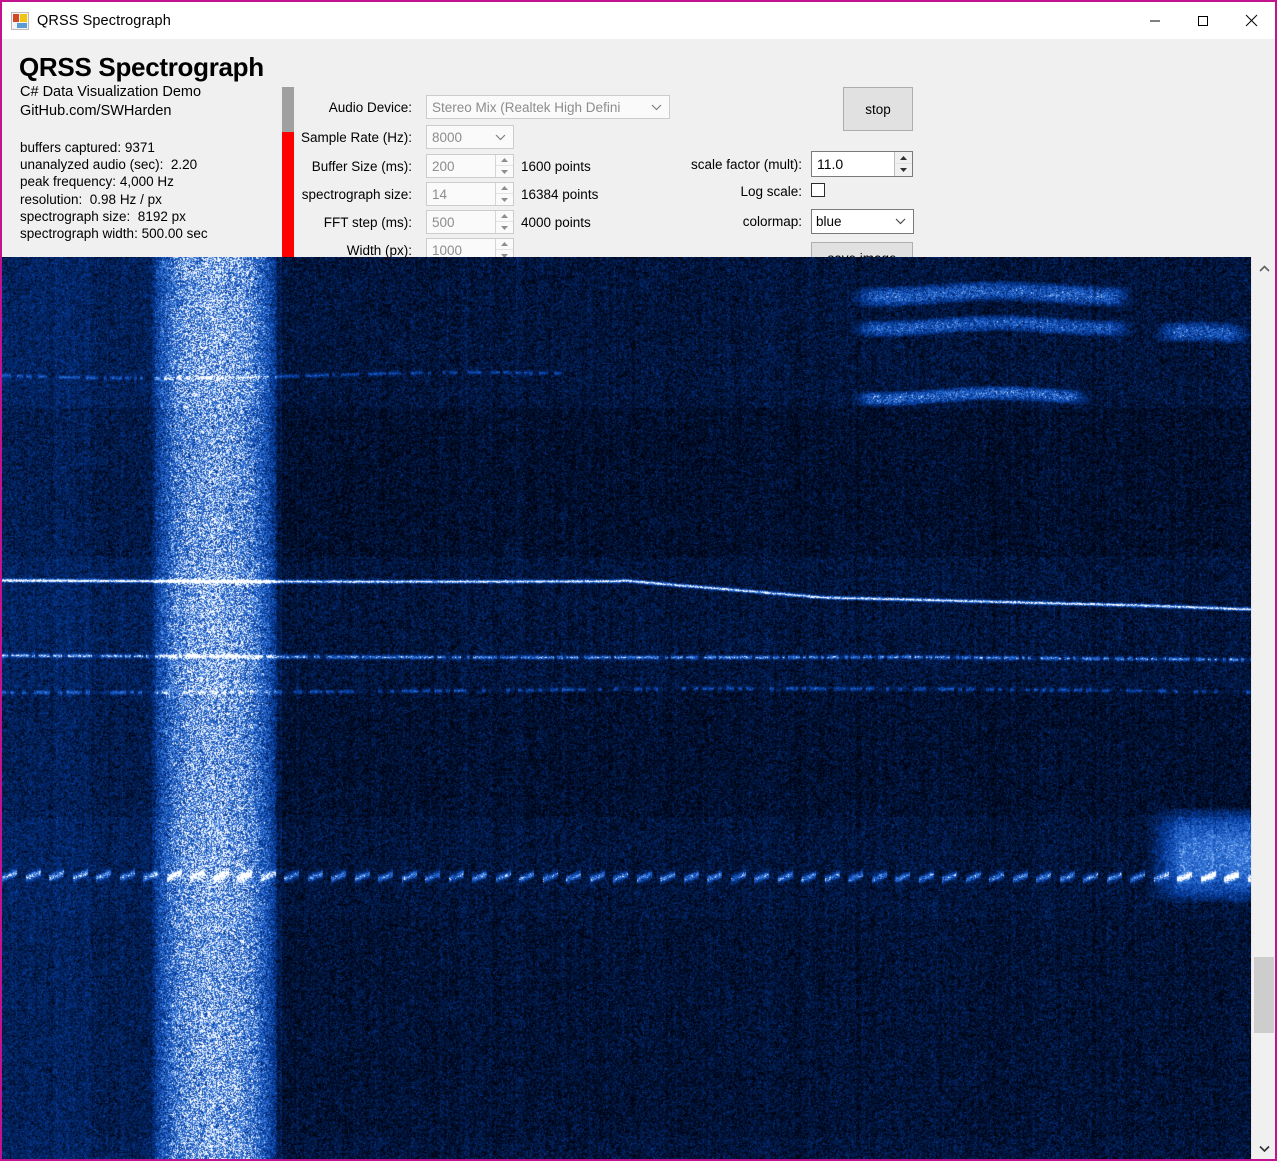 This screenshot has width=1277, height=1161. What do you see at coordinates (638, 20) in the screenshot?
I see `title-bar: QRSS Spectrograph` at bounding box center [638, 20].